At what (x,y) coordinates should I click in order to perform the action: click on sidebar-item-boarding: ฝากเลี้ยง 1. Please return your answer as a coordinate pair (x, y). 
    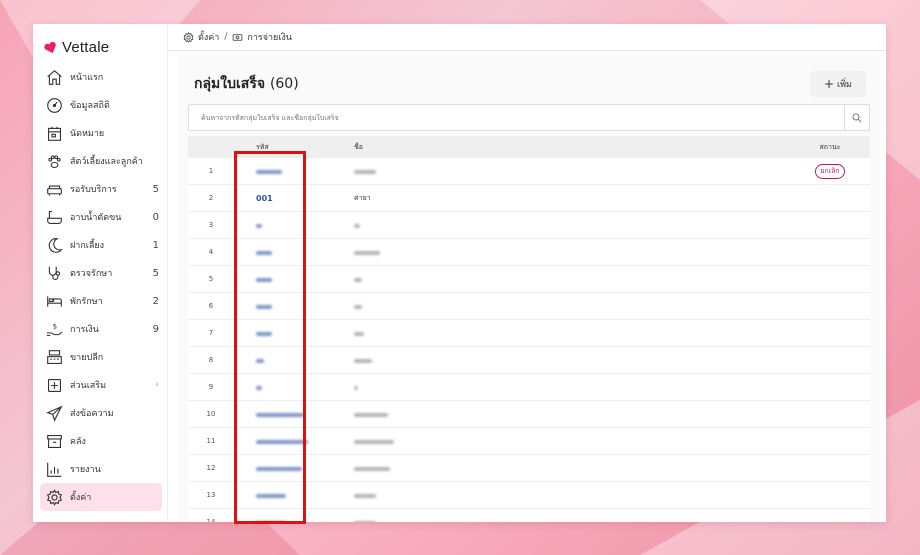
    Looking at the image, I should click on (100, 245).